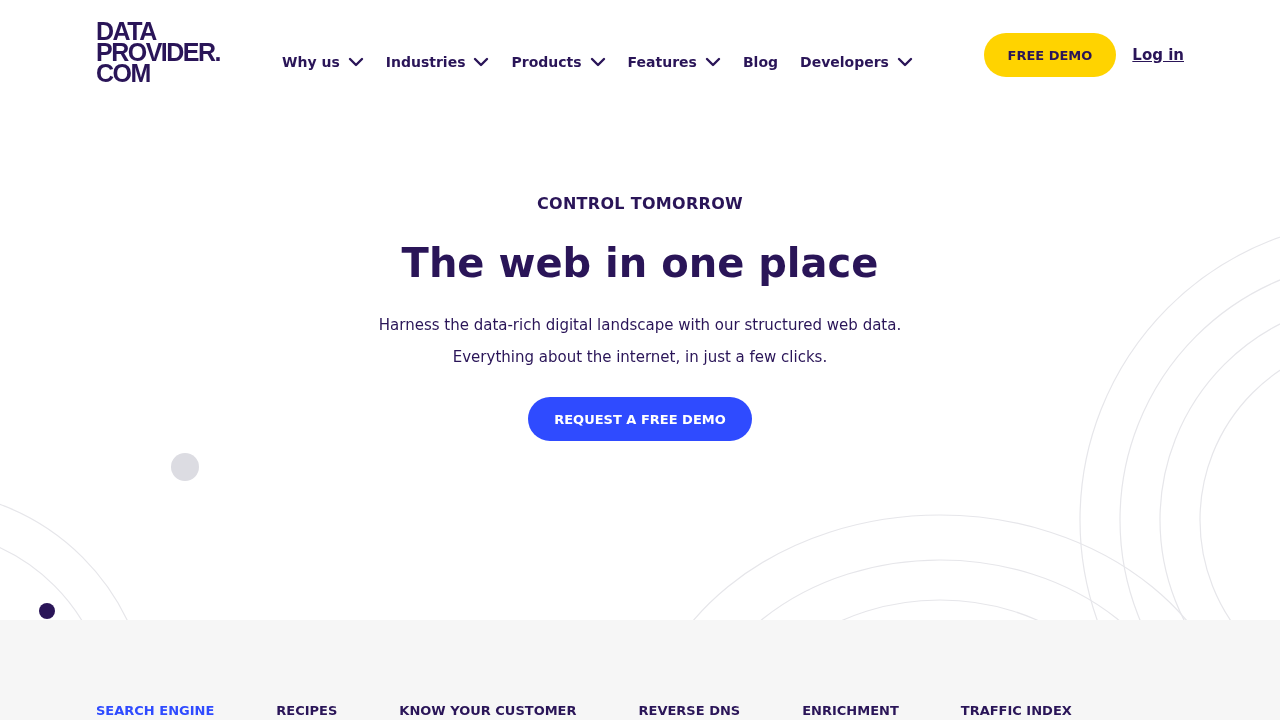  Describe the element at coordinates (640, 357) in the screenshot. I see `hero-subtitle: Everything about the internet, in just a few clicks.` at that location.